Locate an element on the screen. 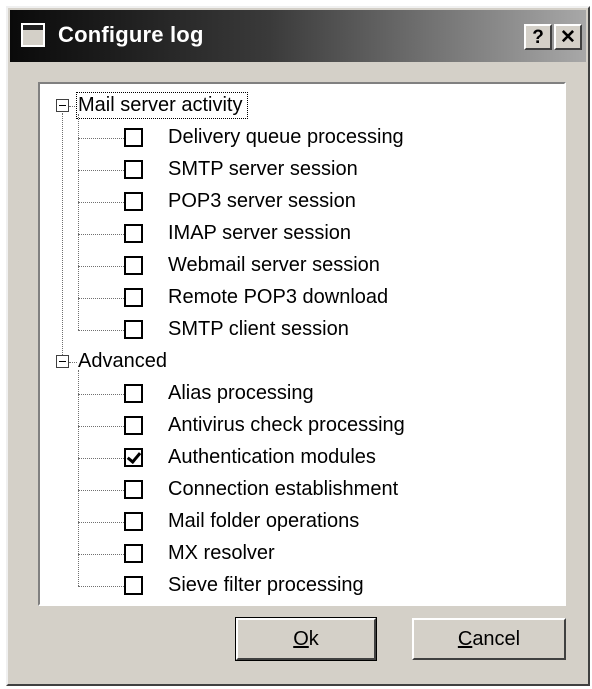 The width and height of the screenshot is (592, 689). cancel-button-label: Cancel is located at coordinates (489, 638).